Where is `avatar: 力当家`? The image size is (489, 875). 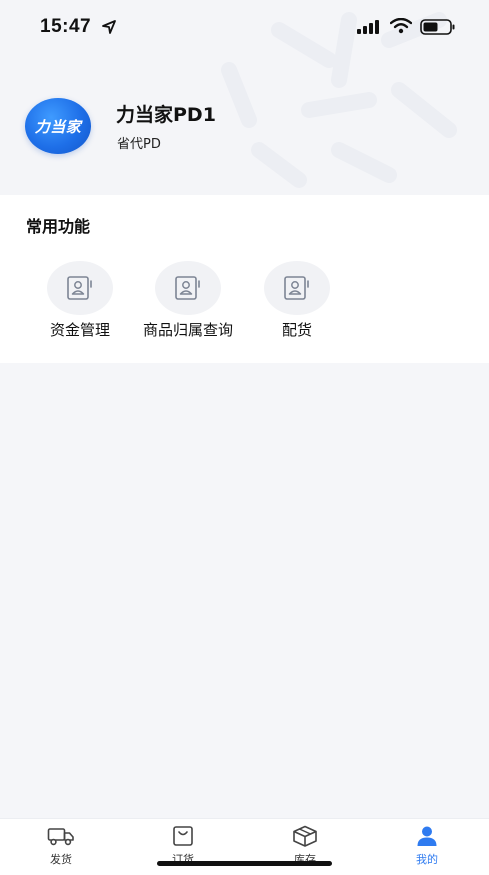 avatar: 力当家 is located at coordinates (58, 126).